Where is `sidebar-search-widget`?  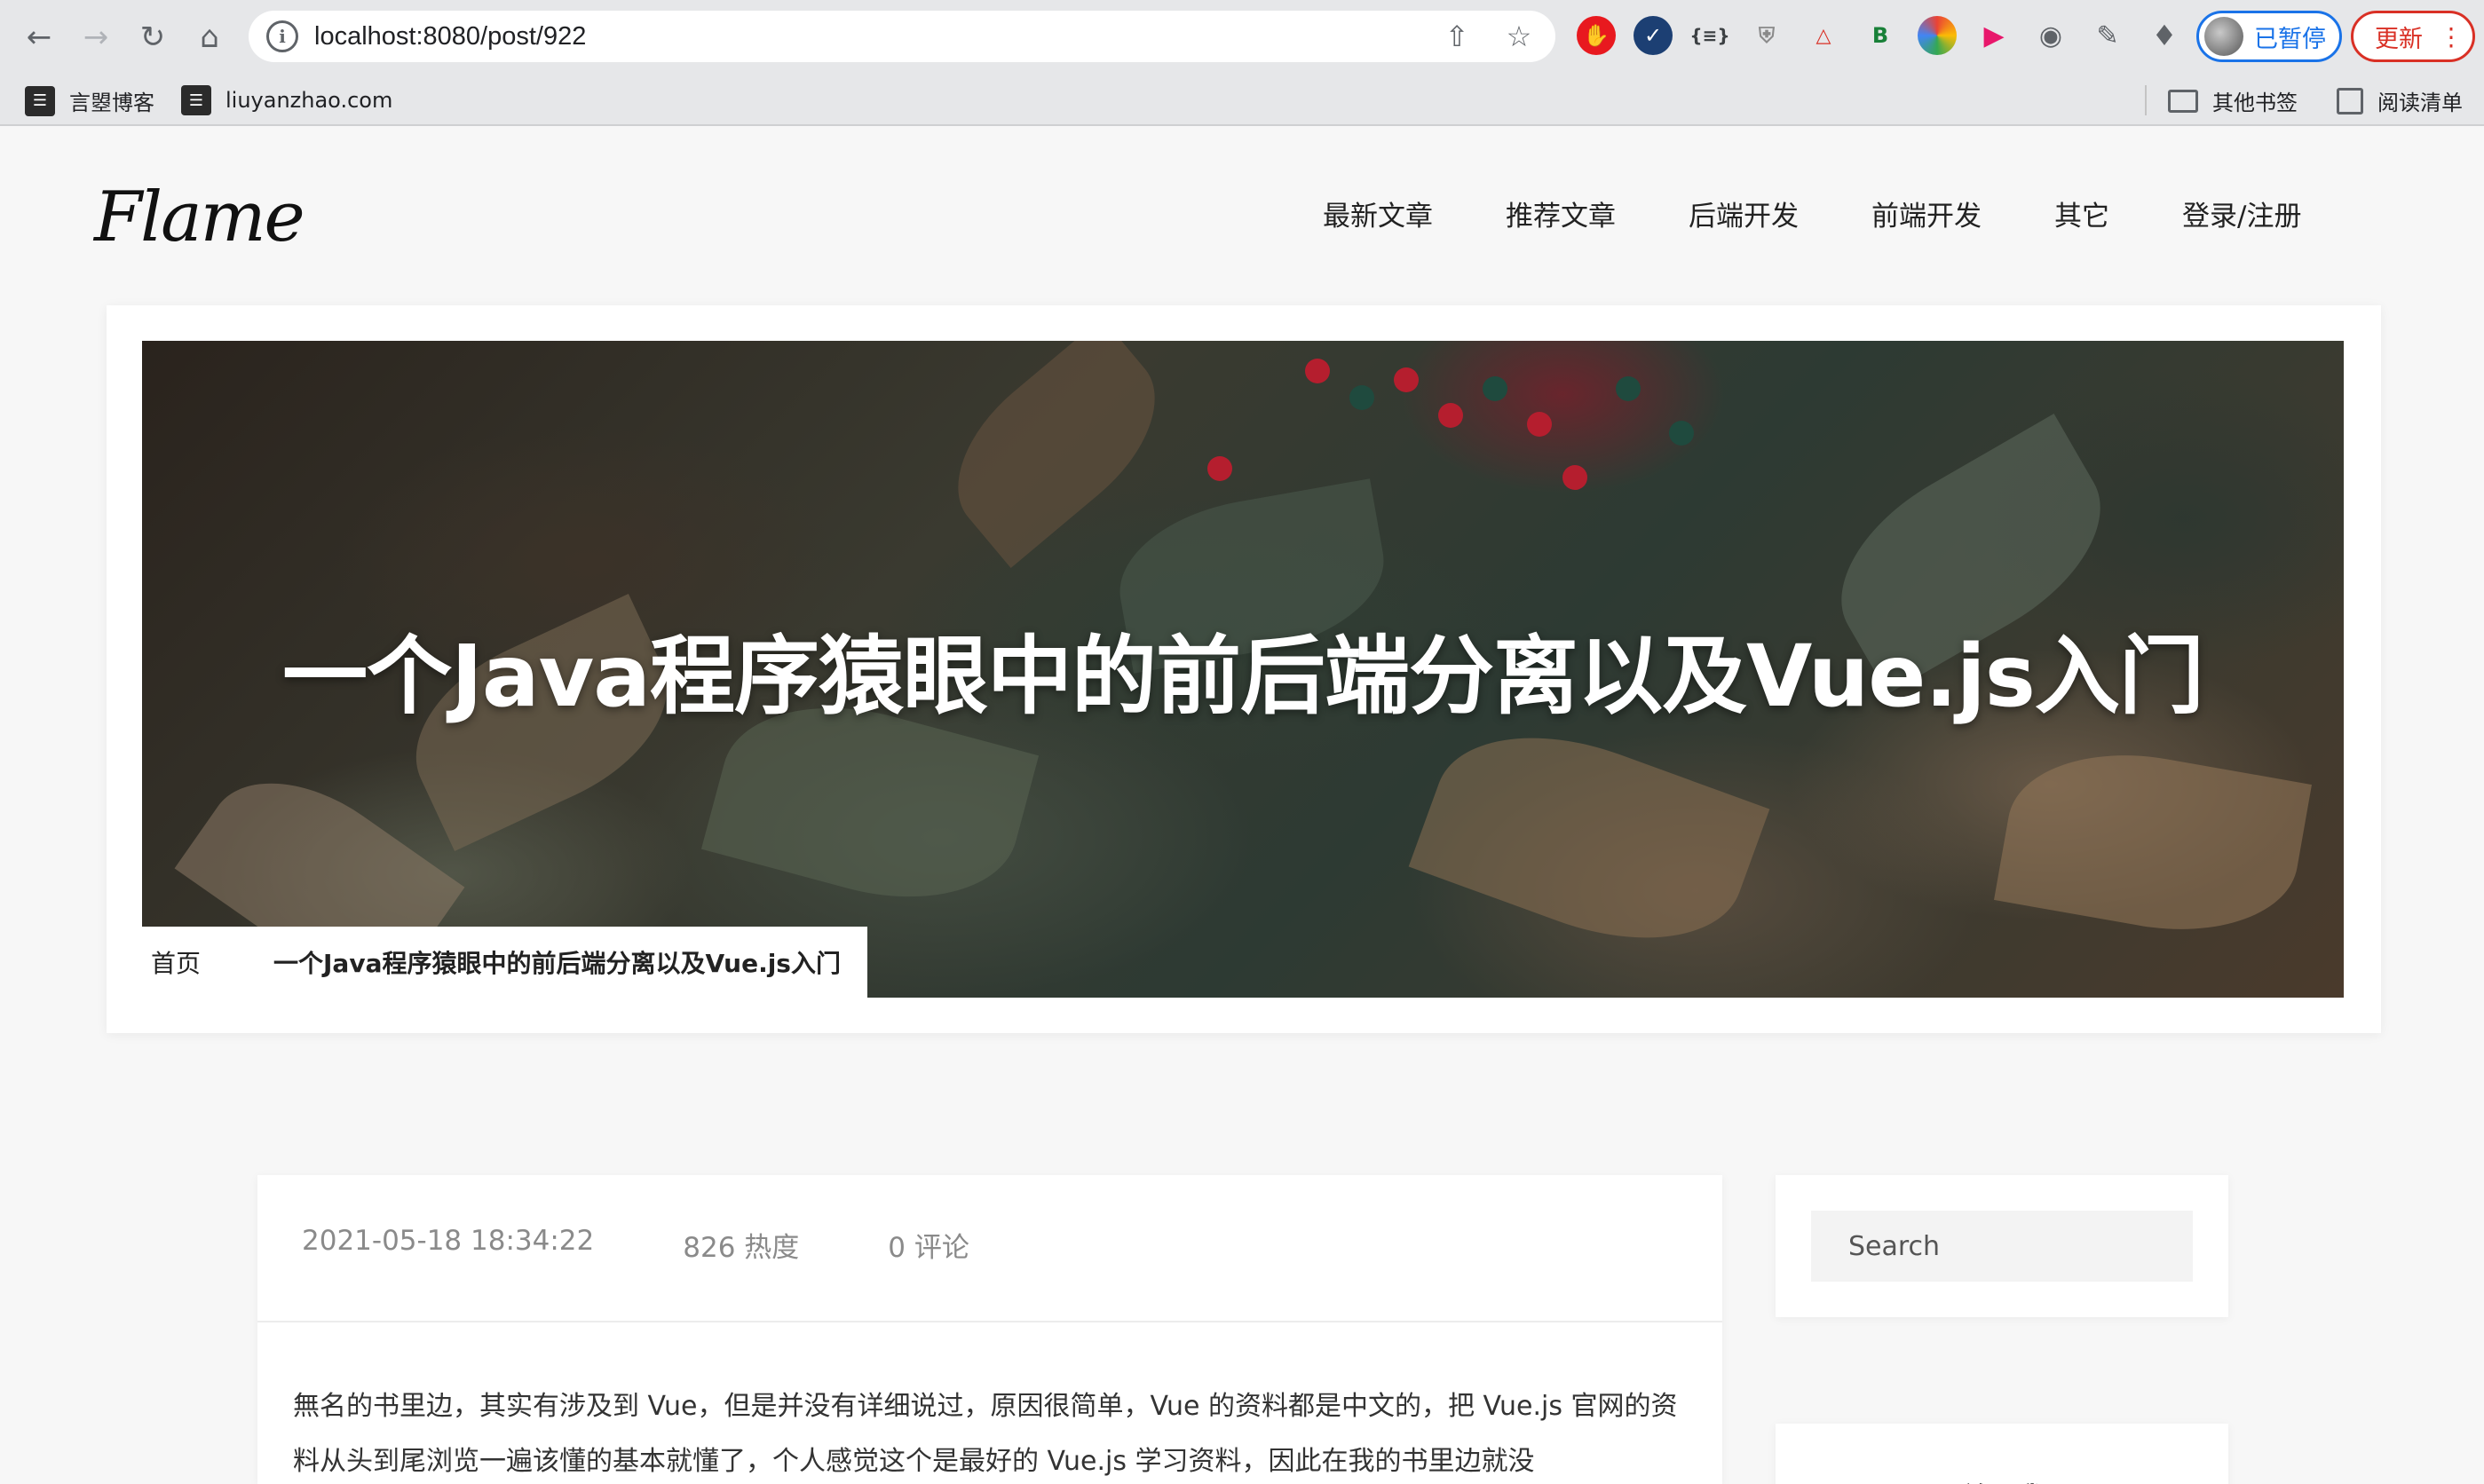 sidebar-search-widget is located at coordinates (2002, 1246).